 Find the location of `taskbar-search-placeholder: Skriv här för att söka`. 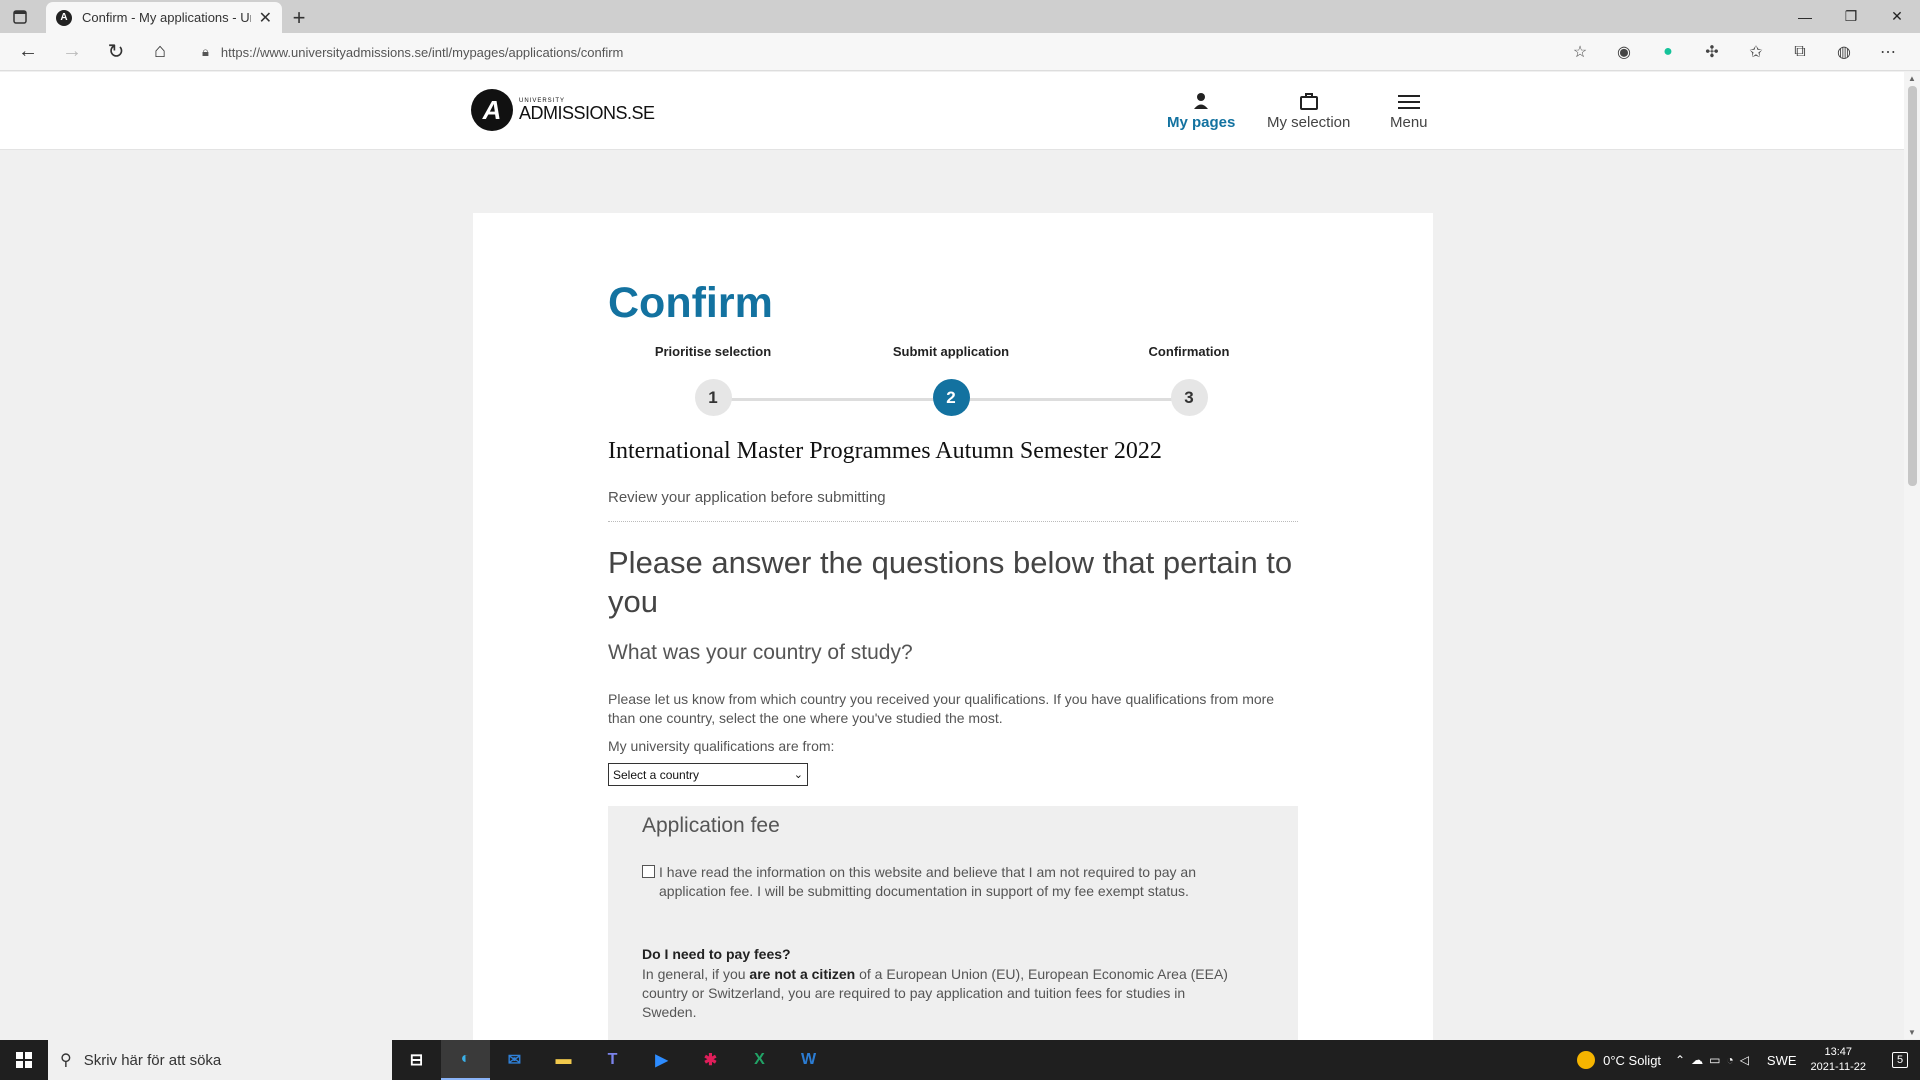

taskbar-search-placeholder: Skriv här för att söka is located at coordinates (152, 1060).